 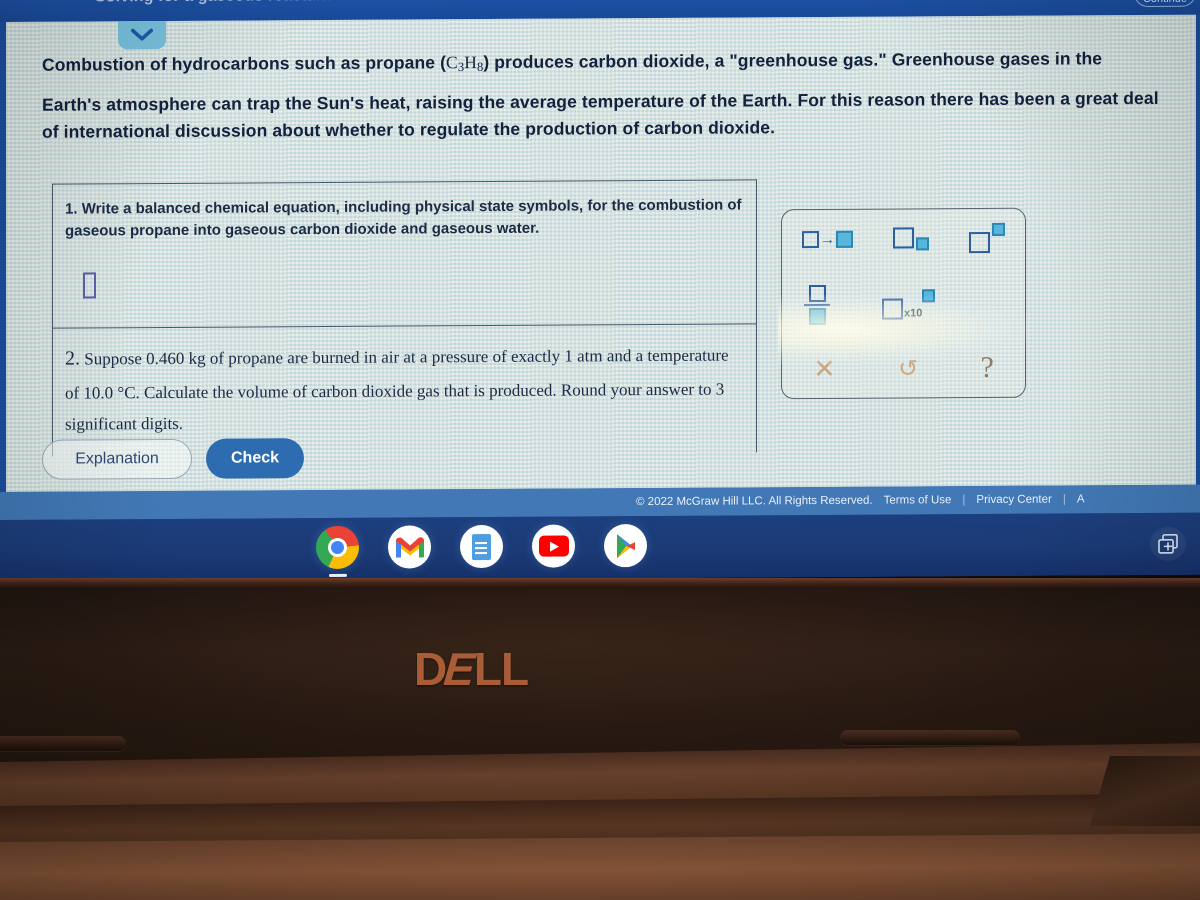 I want to click on docs-page-icon, so click(x=481, y=546).